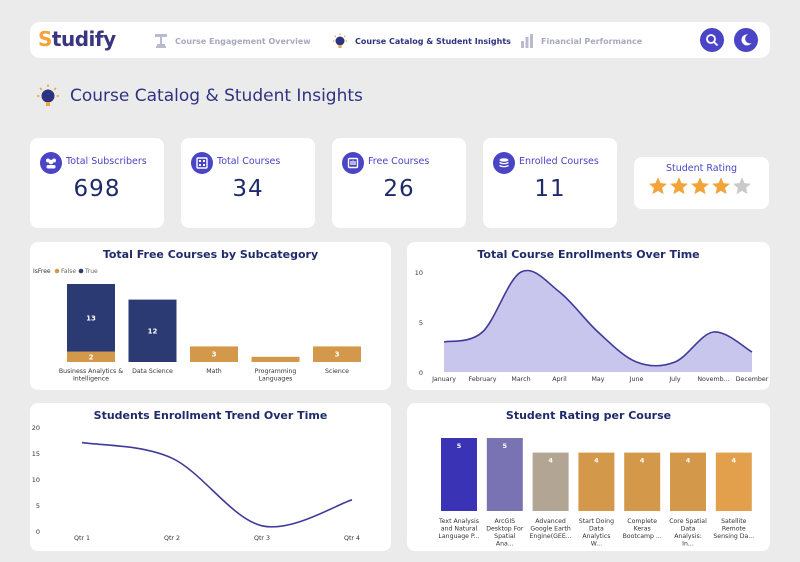 The height and width of the screenshot is (562, 800). What do you see at coordinates (68, 271) in the screenshot?
I see `legend-label-false: False` at bounding box center [68, 271].